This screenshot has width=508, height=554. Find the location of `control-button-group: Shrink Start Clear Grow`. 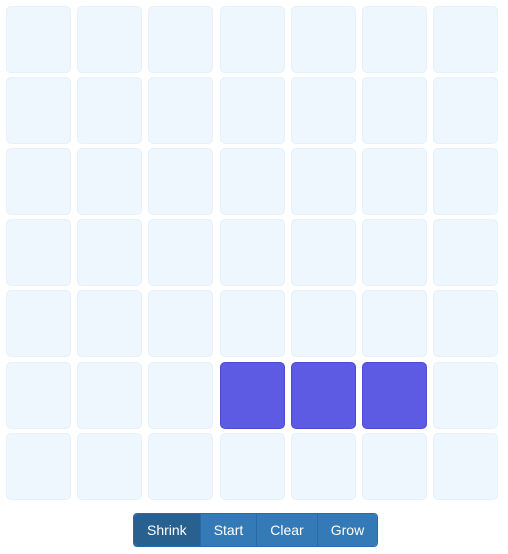

control-button-group: Shrink Start Clear Grow is located at coordinates (256, 530).